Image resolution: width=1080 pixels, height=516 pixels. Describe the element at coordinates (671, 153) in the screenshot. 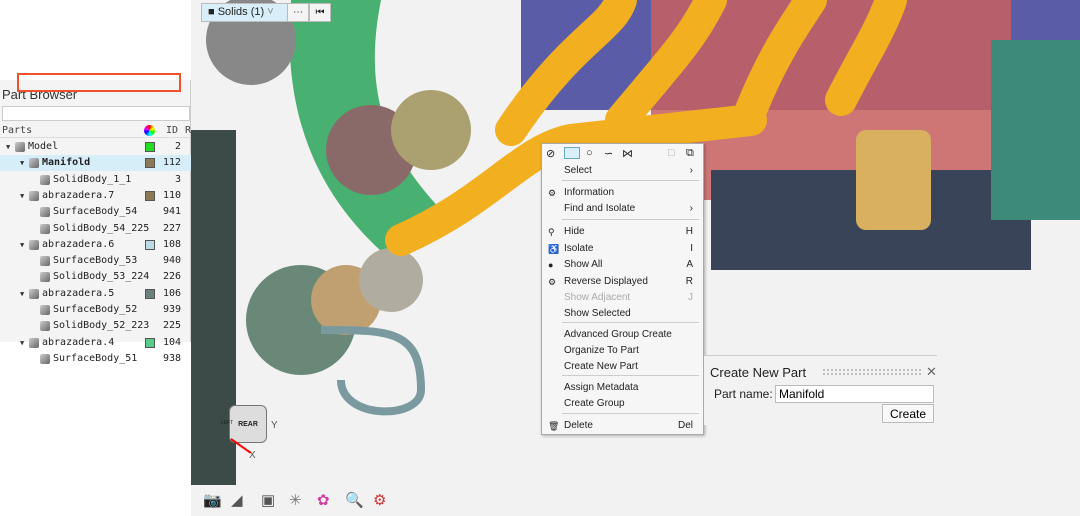

I see `square-icon: □` at that location.